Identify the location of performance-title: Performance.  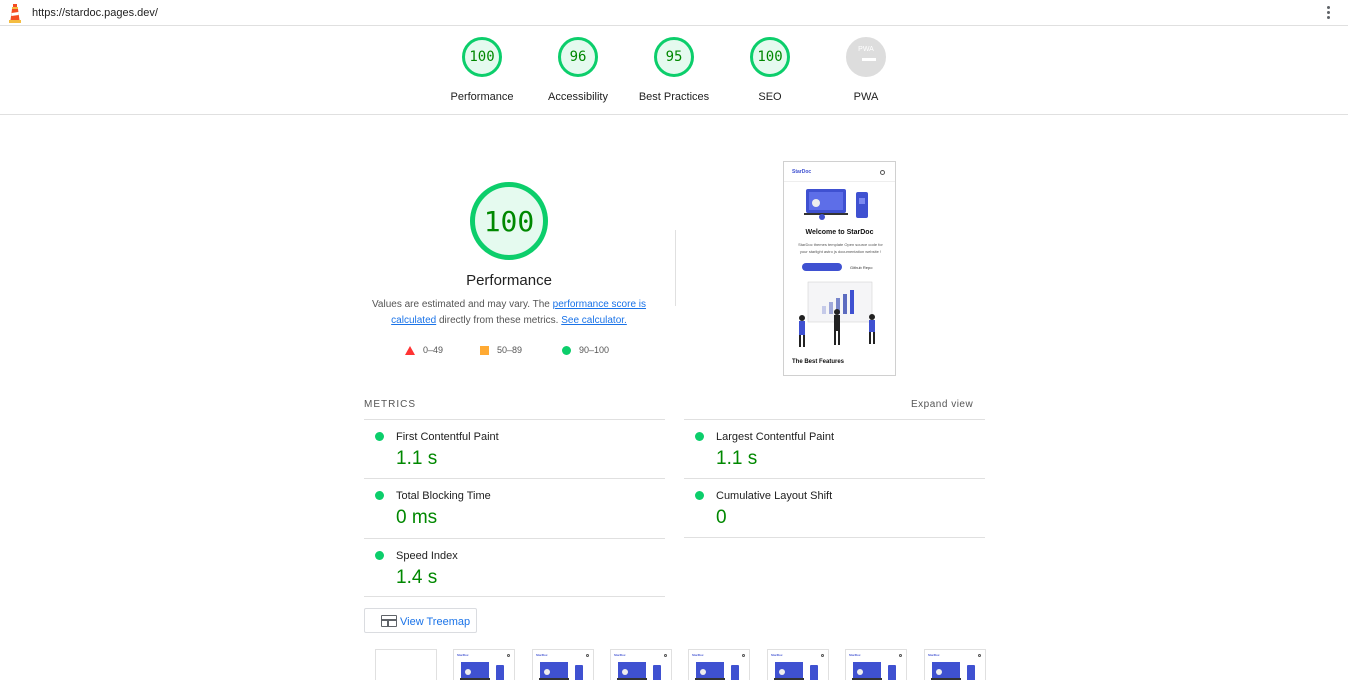
(509, 280).